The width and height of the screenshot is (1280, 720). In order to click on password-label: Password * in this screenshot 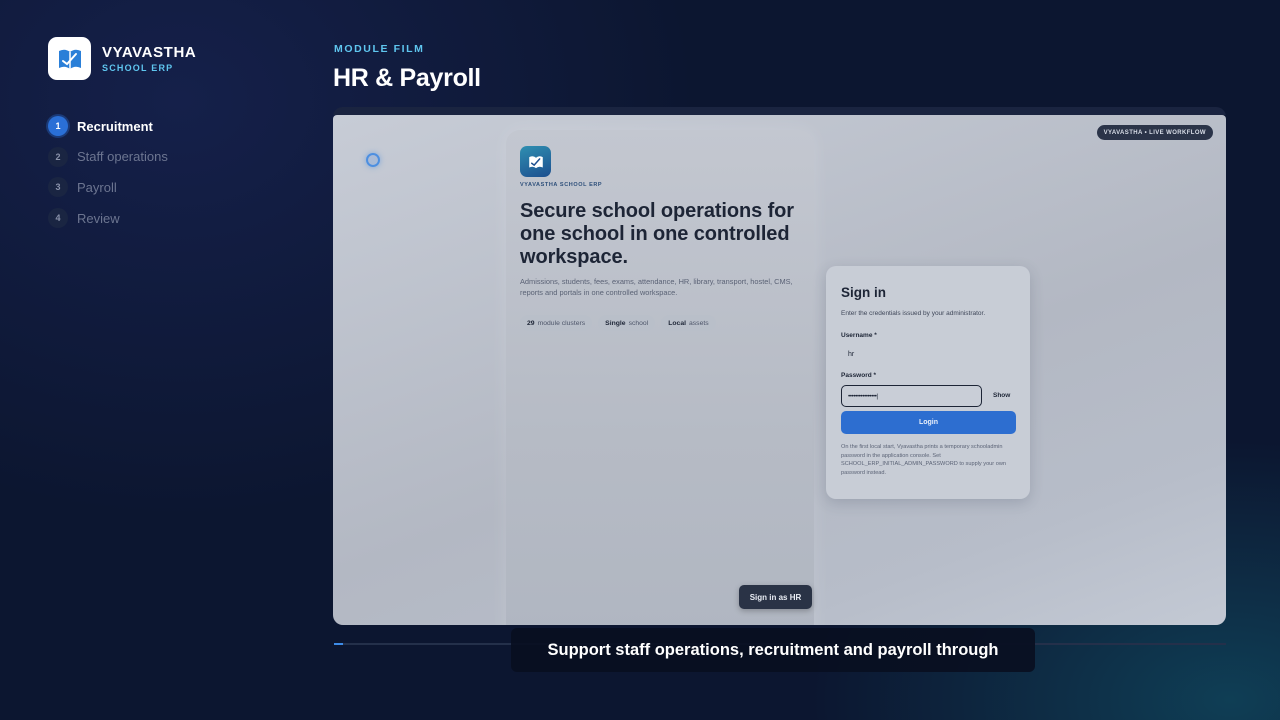, I will do `click(859, 375)`.